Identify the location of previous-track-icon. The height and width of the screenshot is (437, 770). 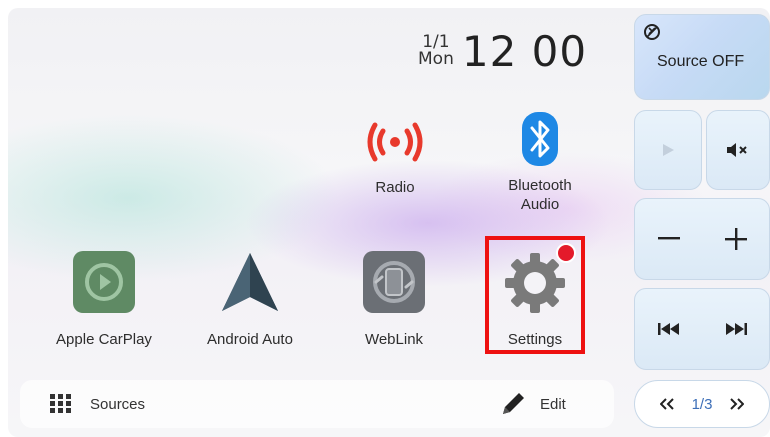
(668, 329).